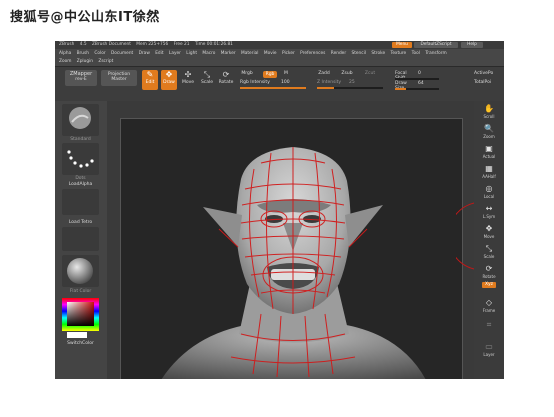 This screenshot has height=417, width=554. Describe the element at coordinates (144, 53) in the screenshot. I see `menu-draw: Draw` at that location.